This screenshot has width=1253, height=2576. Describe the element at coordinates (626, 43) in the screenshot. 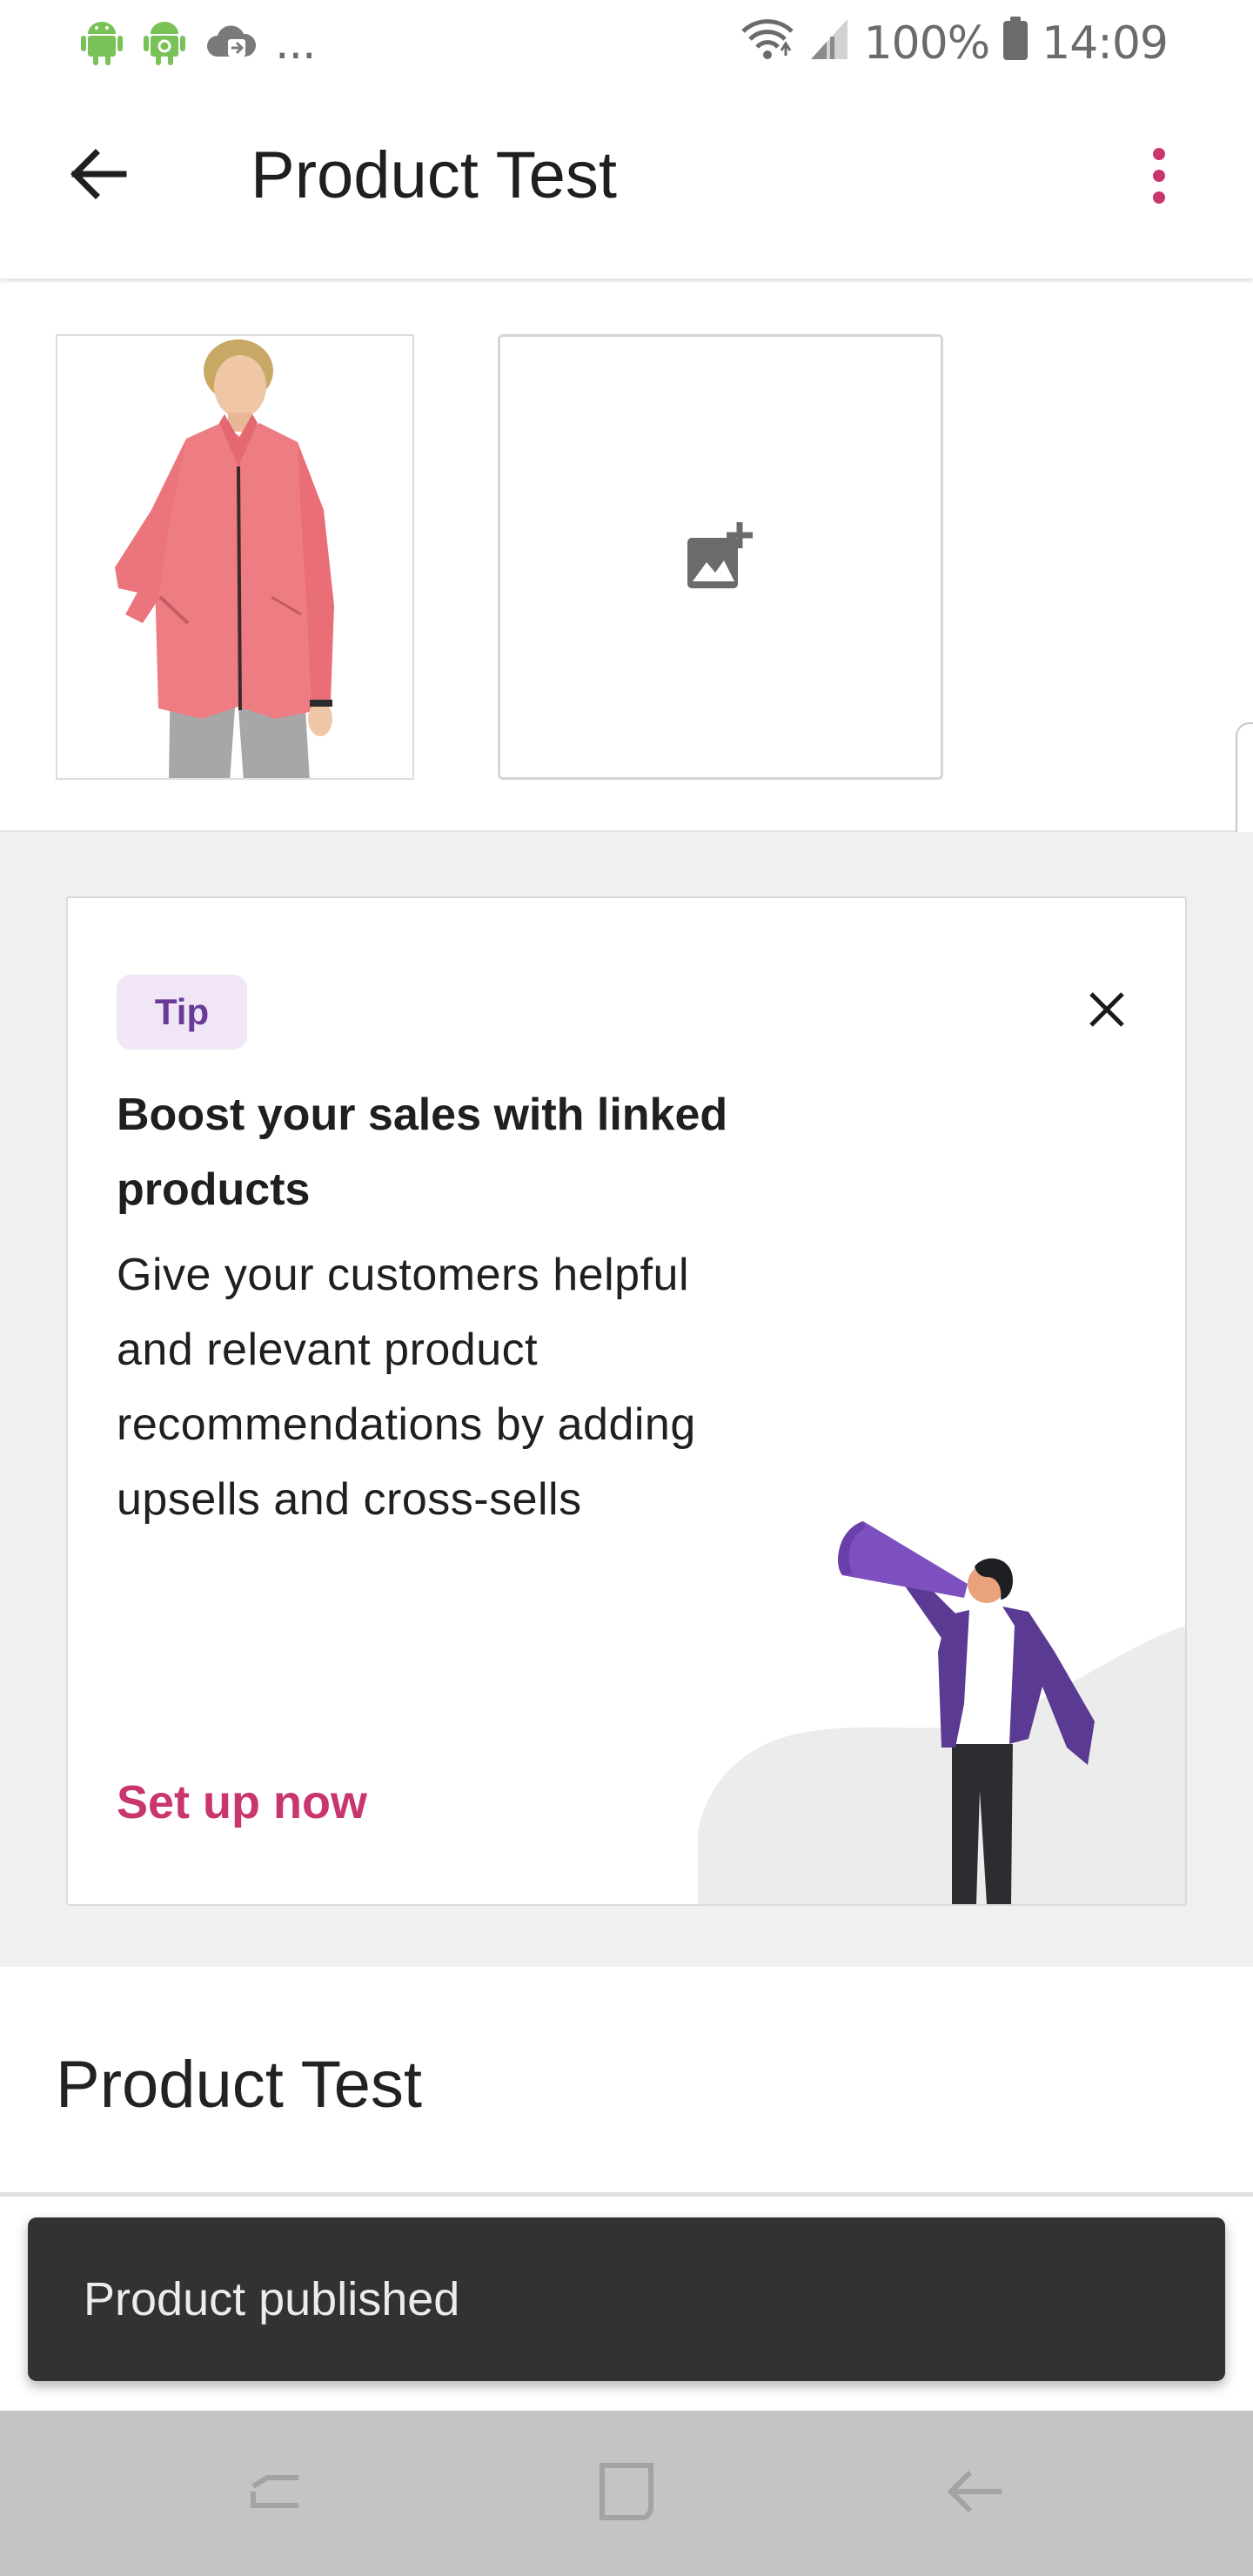

I see `status-bar: ... 100% 14:09` at that location.